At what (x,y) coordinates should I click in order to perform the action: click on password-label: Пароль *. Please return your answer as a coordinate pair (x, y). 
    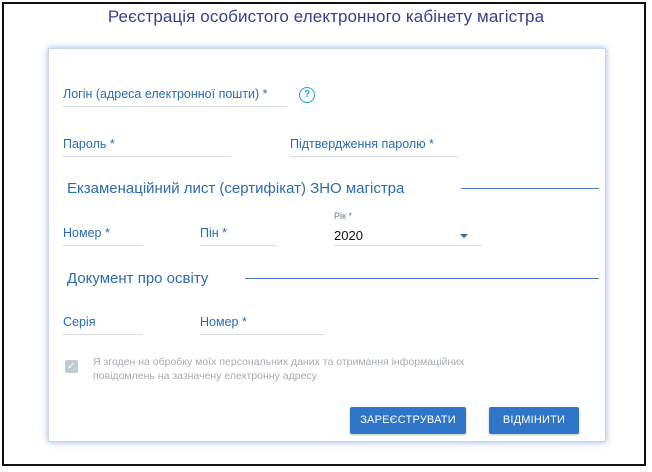
    Looking at the image, I should click on (89, 144).